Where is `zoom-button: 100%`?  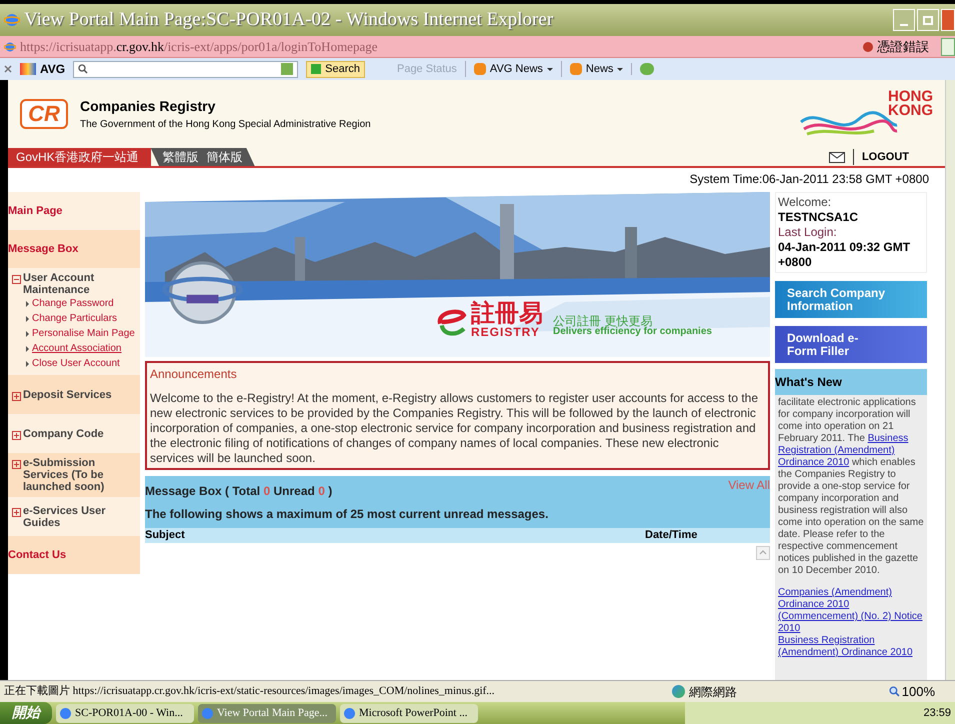 zoom-button: 100% is located at coordinates (918, 692).